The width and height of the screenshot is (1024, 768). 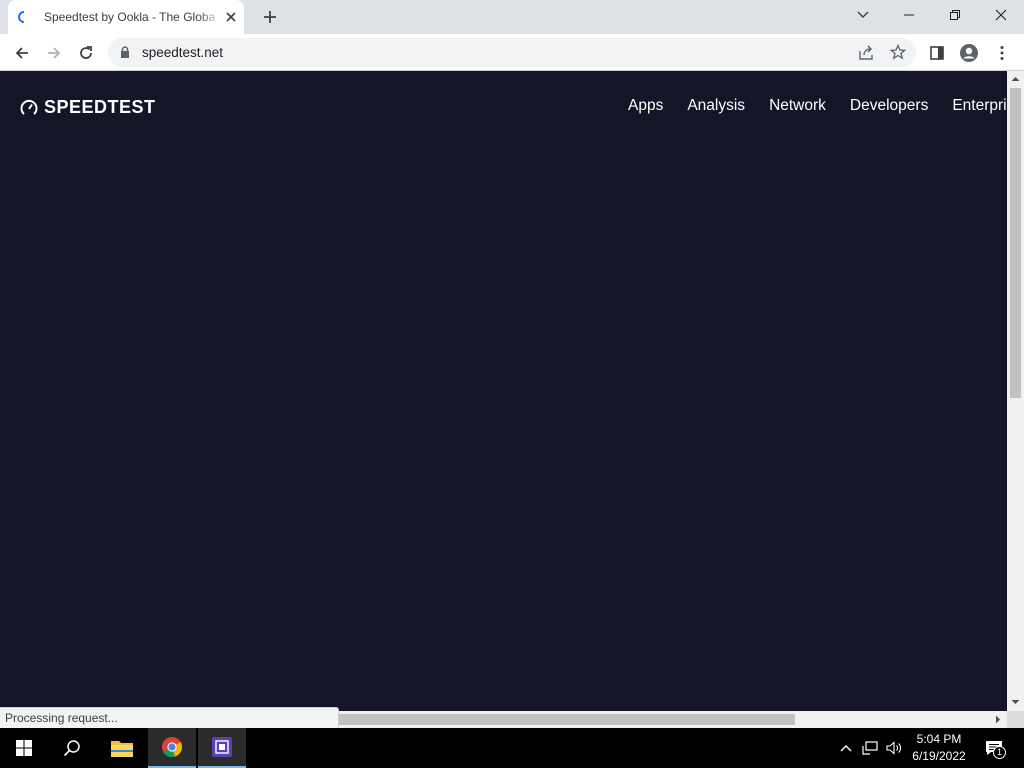 What do you see at coordinates (716, 106) in the screenshot?
I see `nav-analysis: Analysis` at bounding box center [716, 106].